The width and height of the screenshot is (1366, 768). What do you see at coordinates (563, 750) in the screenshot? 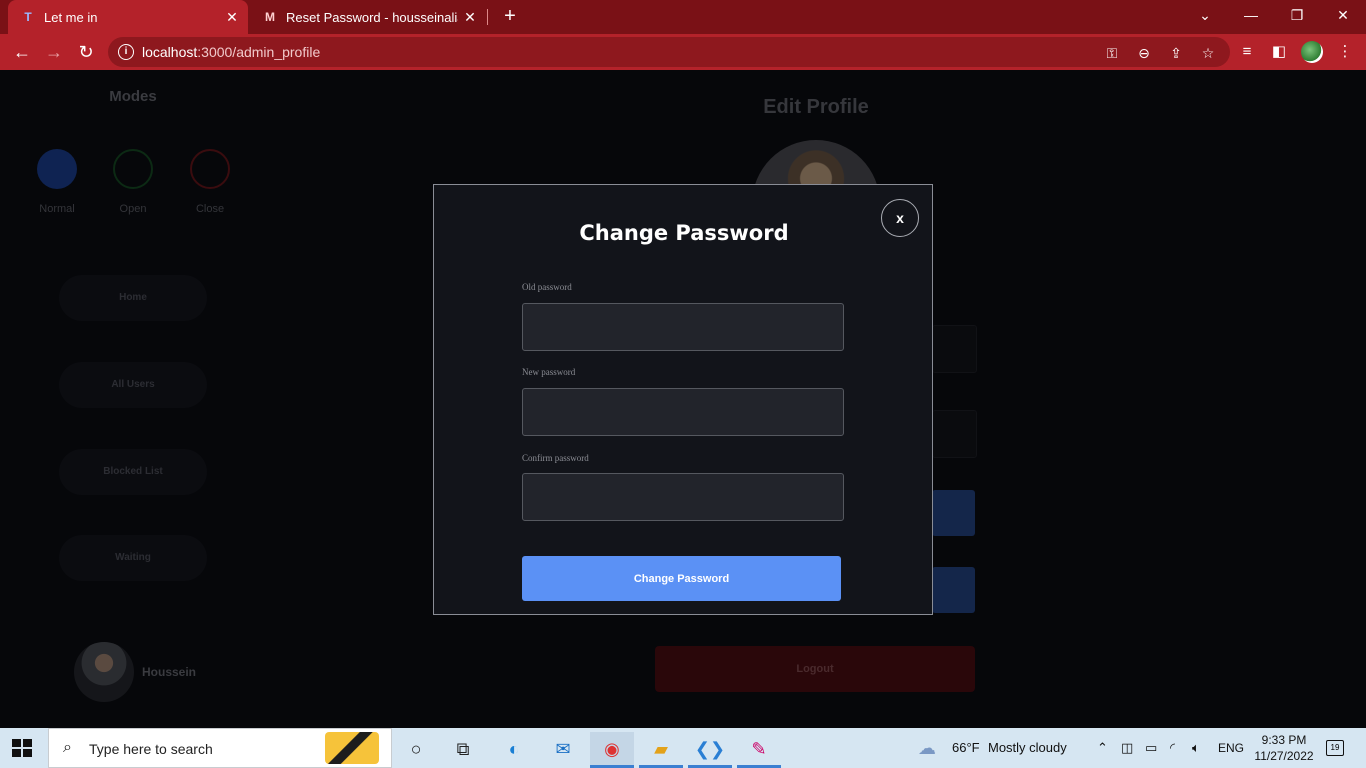
I see `mail-icon: ✉` at bounding box center [563, 750].